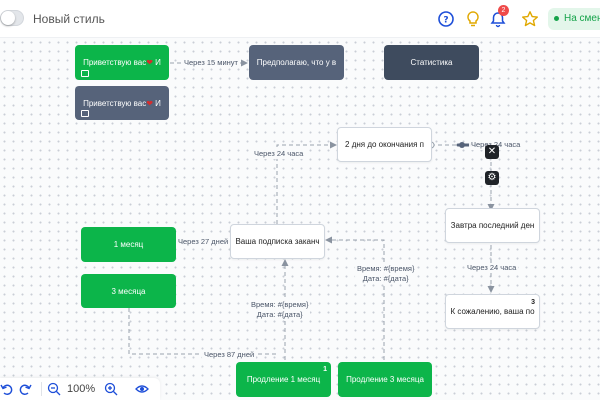 The height and width of the screenshot is (400, 600). I want to click on node-suppose-text: Предполагаю, что у в, so click(296, 62).